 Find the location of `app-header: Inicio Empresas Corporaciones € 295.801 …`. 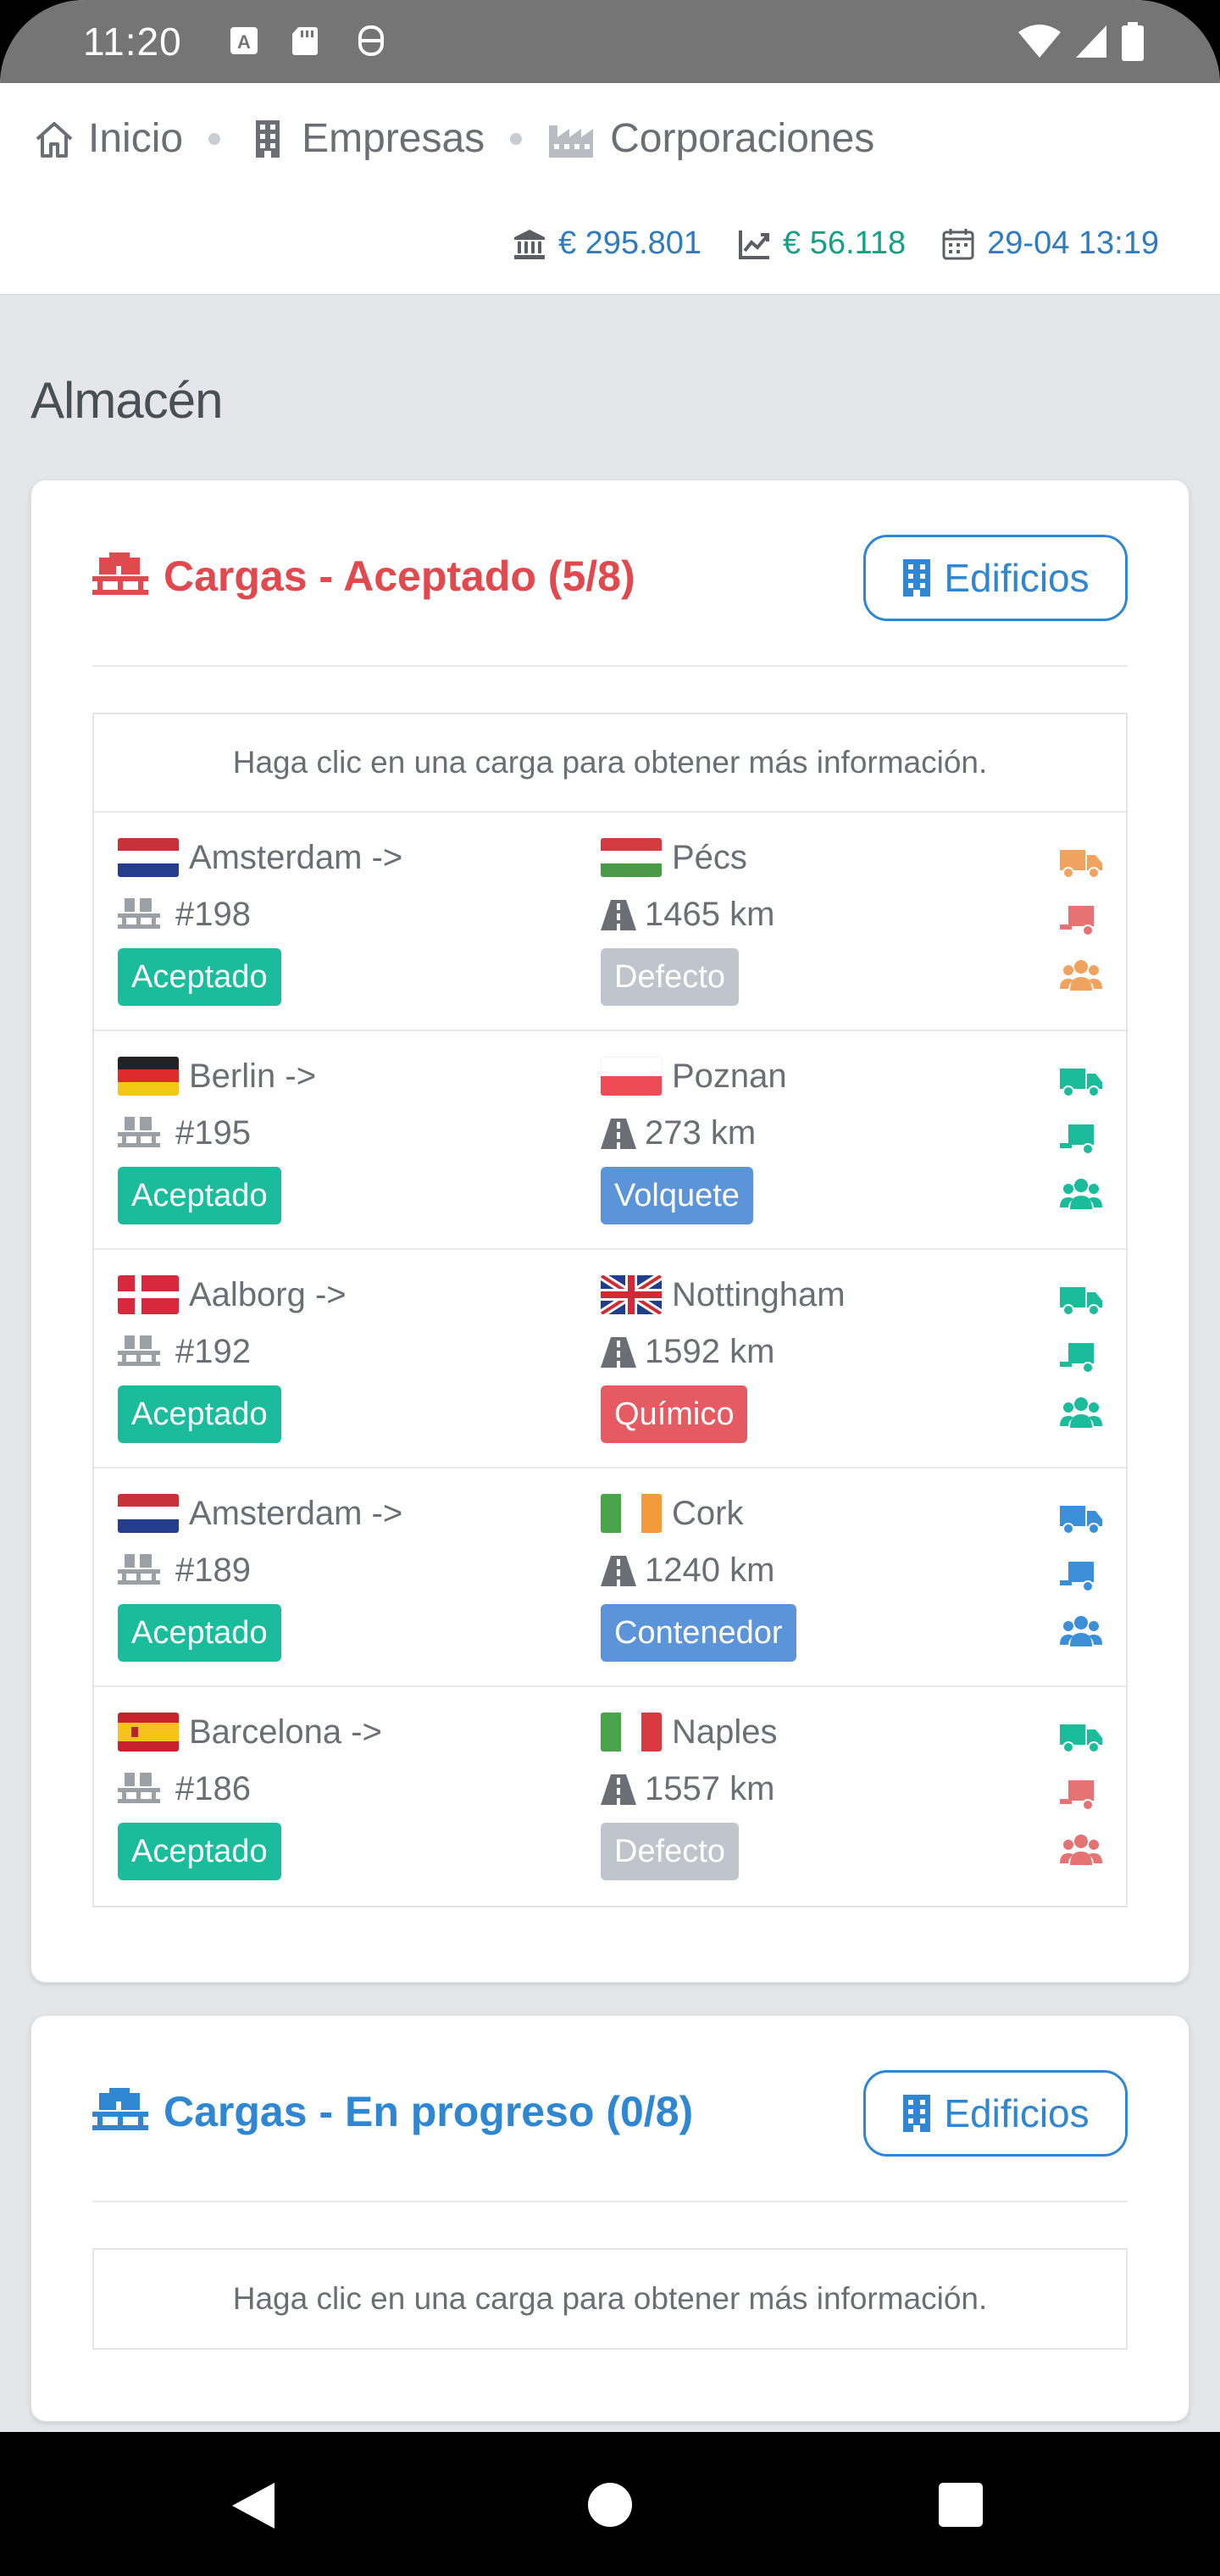

app-header: Inicio Empresas Corporaciones € 295.801 … is located at coordinates (610, 189).